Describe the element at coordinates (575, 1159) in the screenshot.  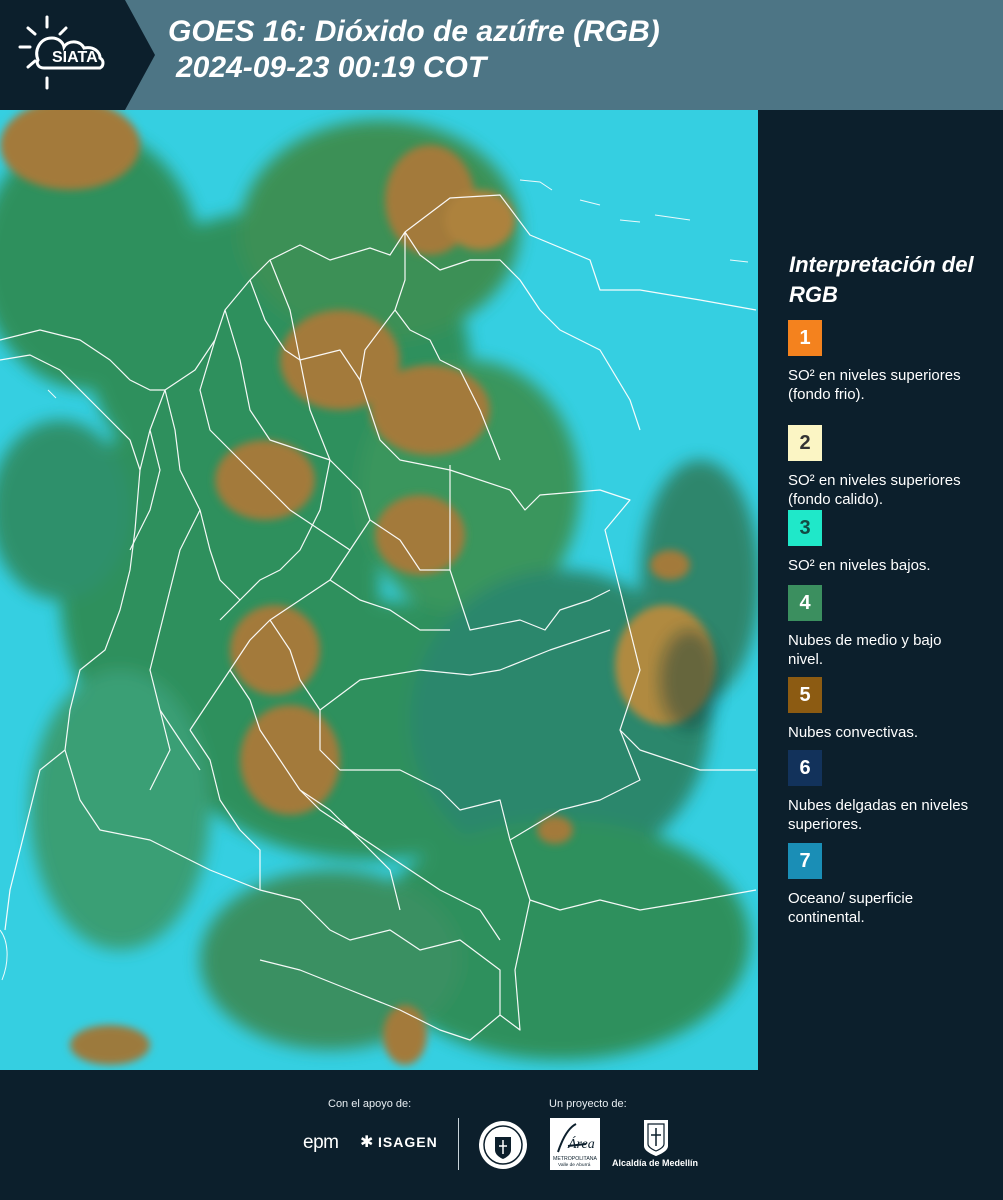
I see `area-logo-subtext: METROPOLITANA` at that location.